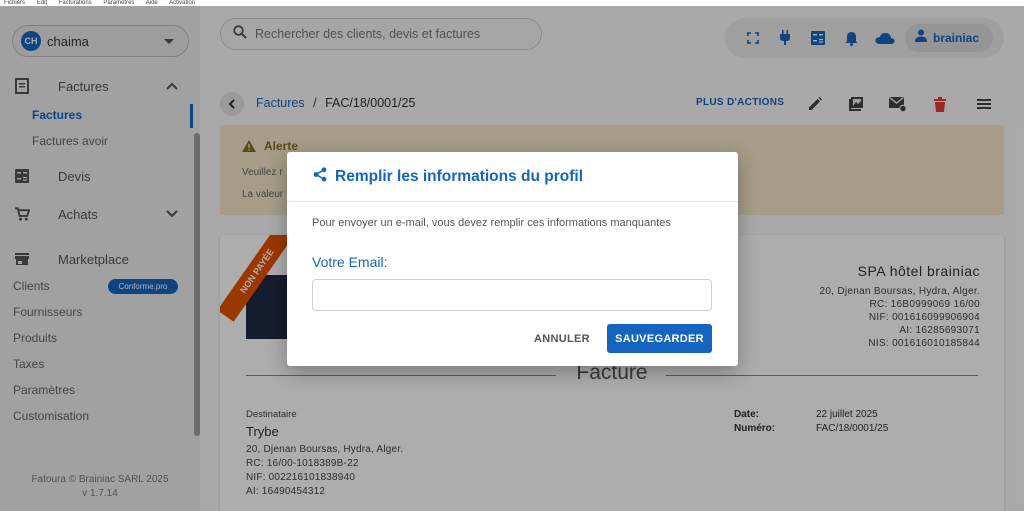 Image resolution: width=1024 pixels, height=511 pixels. Describe the element at coordinates (459, 176) in the screenshot. I see `dialog-title: Remplir les informations du profil` at that location.